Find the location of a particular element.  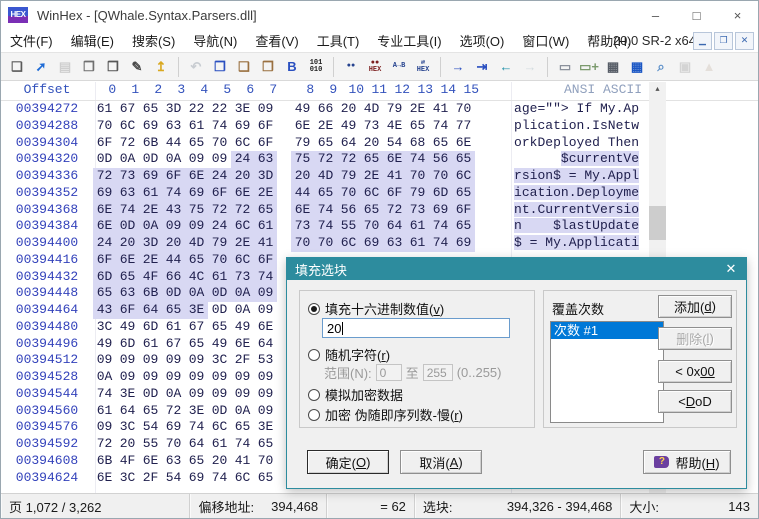

mdi-minimize-button: ▁ is located at coordinates (702, 40).